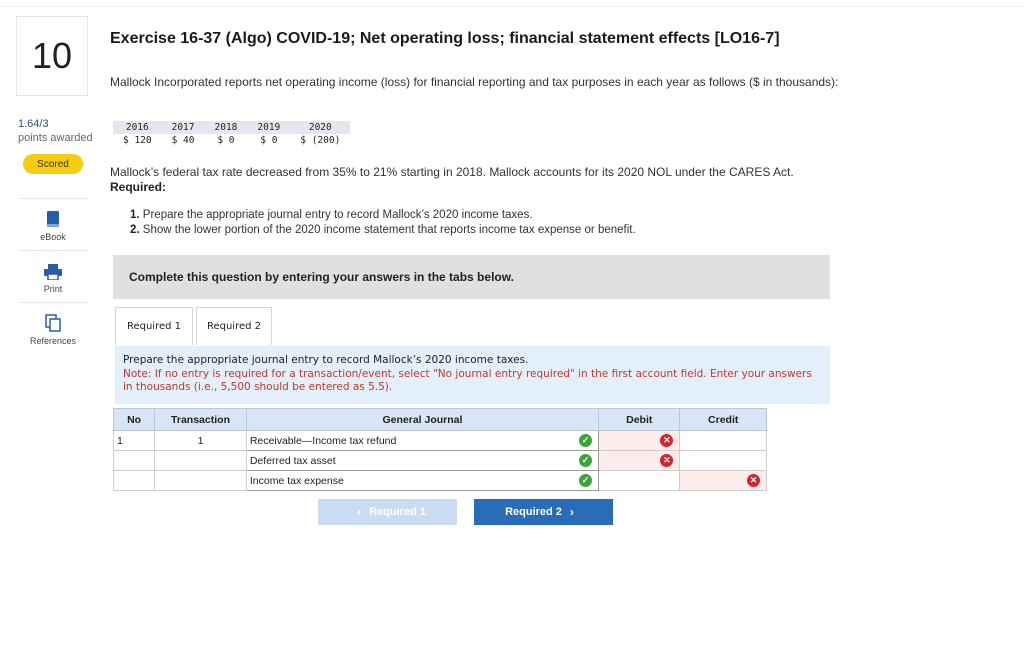  I want to click on table-row: Deferred tax asset ✓ ✕, so click(439, 460).